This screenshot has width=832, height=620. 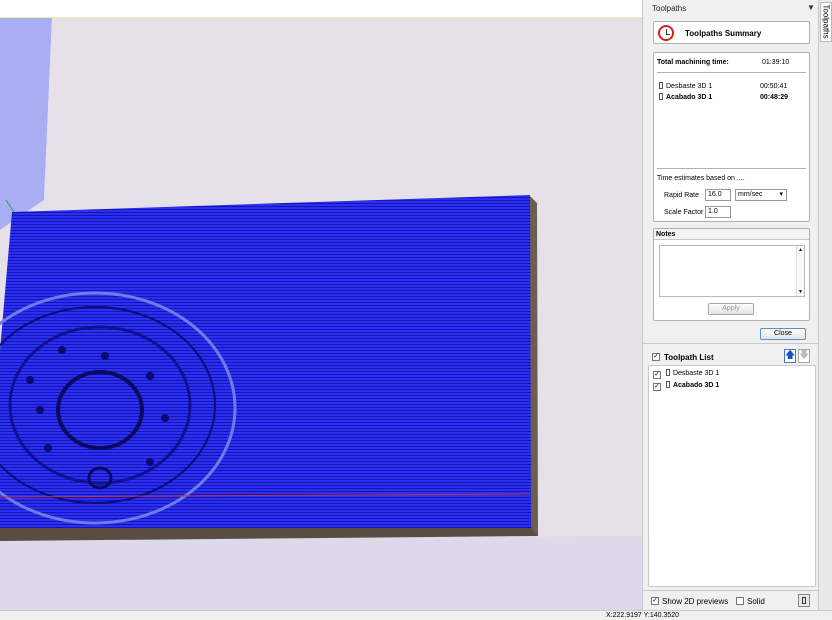 What do you see at coordinates (723, 33) in the screenshot?
I see `summary-title: Toolpaths Summary` at bounding box center [723, 33].